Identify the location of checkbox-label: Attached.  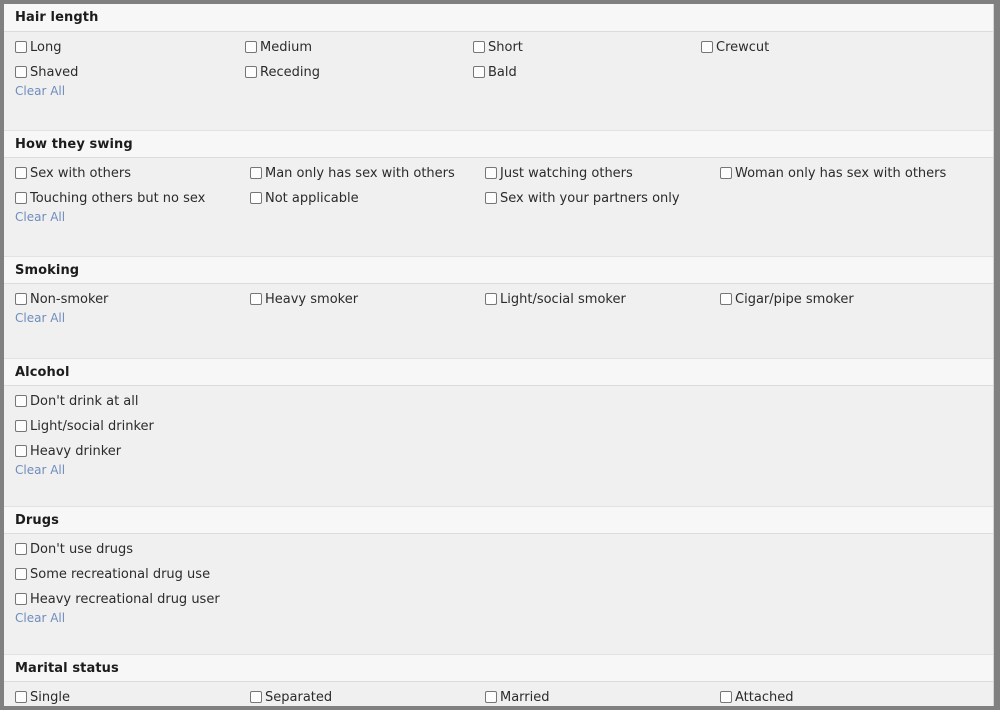
(764, 697).